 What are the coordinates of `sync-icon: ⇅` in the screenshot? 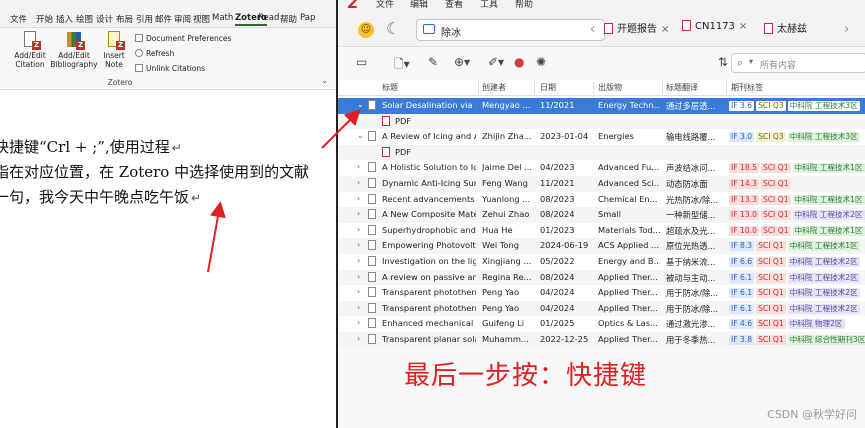 It's located at (723, 62).